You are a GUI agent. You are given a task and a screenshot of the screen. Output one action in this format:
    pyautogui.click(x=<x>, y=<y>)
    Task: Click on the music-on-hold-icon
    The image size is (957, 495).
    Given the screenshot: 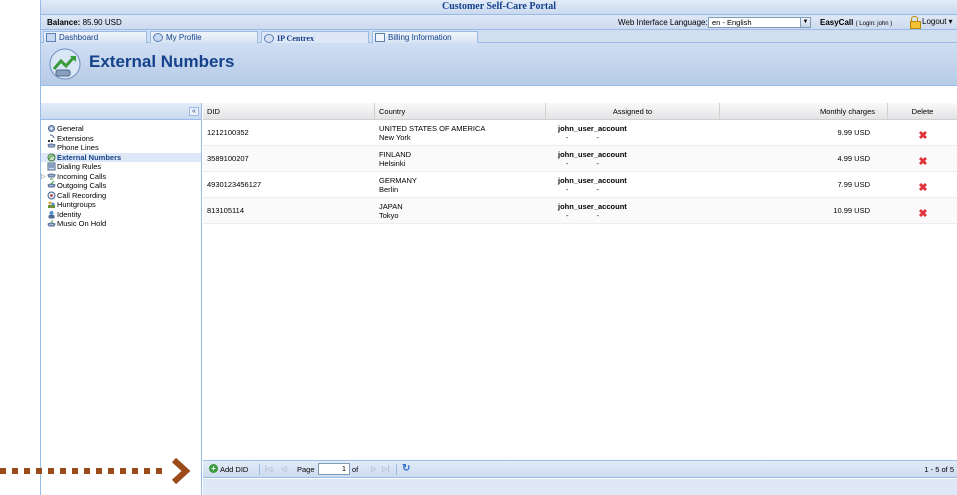 What is the action you would take?
    pyautogui.click(x=51, y=223)
    